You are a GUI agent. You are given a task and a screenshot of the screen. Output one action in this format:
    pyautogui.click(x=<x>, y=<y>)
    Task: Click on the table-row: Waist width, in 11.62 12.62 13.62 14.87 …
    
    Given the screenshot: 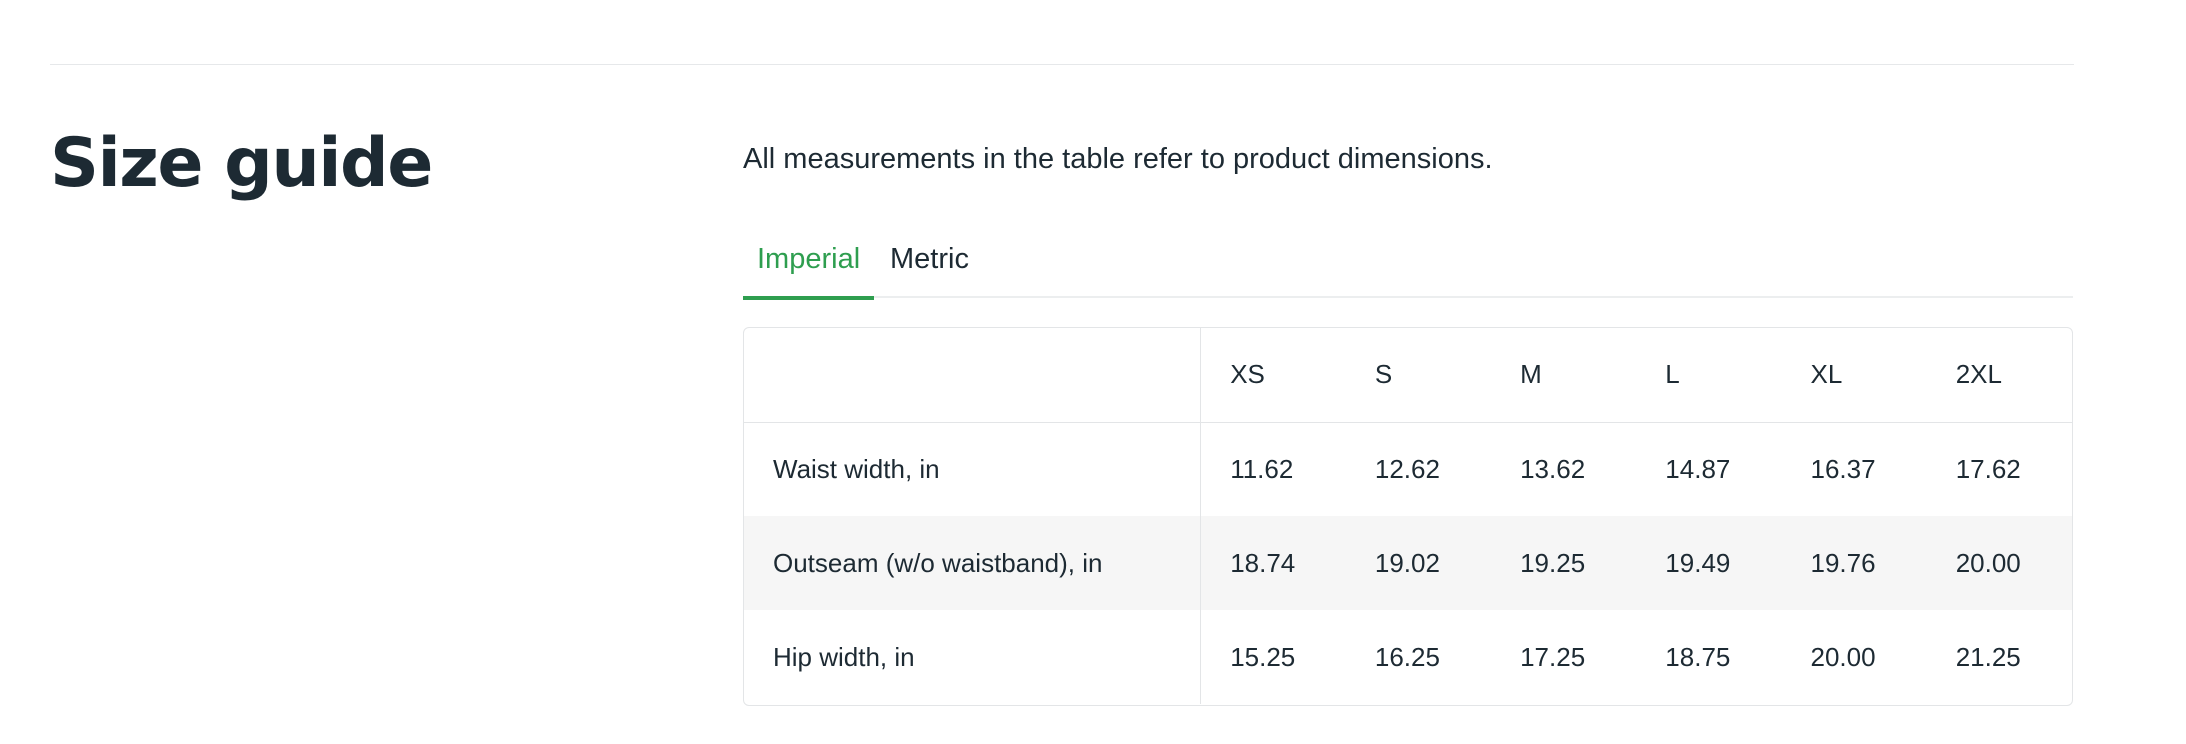 What is the action you would take?
    pyautogui.click(x=1408, y=469)
    